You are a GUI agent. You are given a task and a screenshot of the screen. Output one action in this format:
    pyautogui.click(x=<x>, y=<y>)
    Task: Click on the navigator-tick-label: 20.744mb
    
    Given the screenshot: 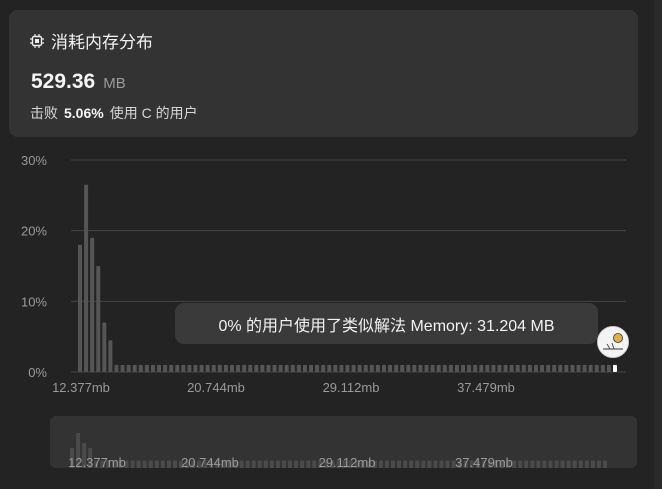 What is the action you would take?
    pyautogui.click(x=210, y=462)
    